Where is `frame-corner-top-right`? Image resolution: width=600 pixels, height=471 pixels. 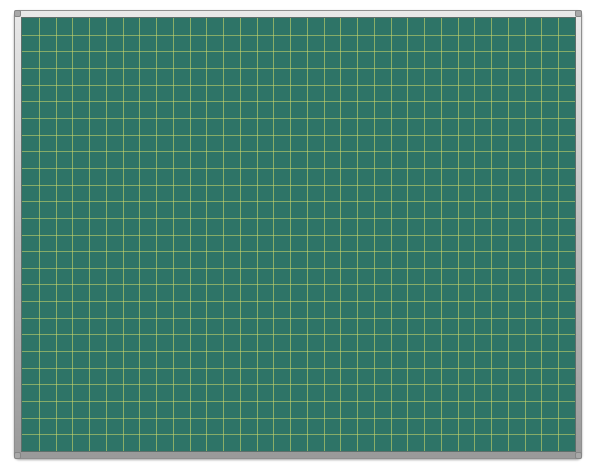 frame-corner-top-right is located at coordinates (578, 13).